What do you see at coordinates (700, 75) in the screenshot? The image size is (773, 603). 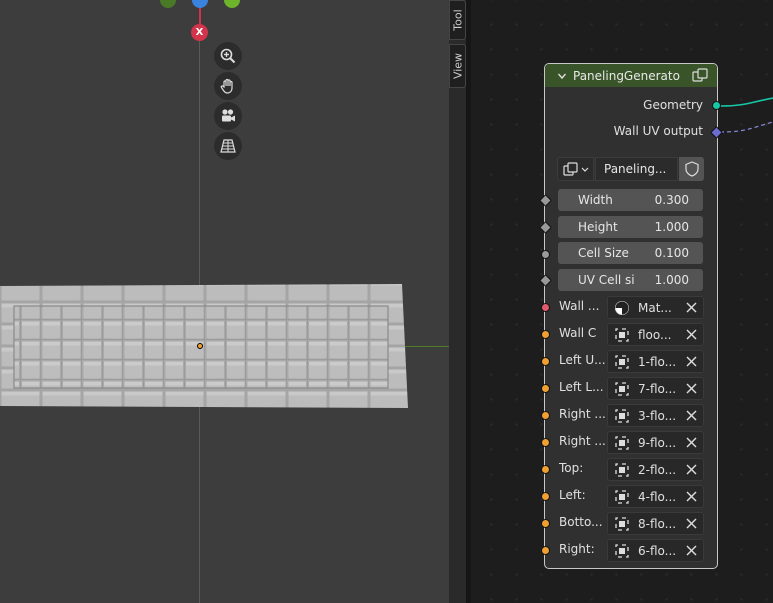 I see `node-group-icon` at bounding box center [700, 75].